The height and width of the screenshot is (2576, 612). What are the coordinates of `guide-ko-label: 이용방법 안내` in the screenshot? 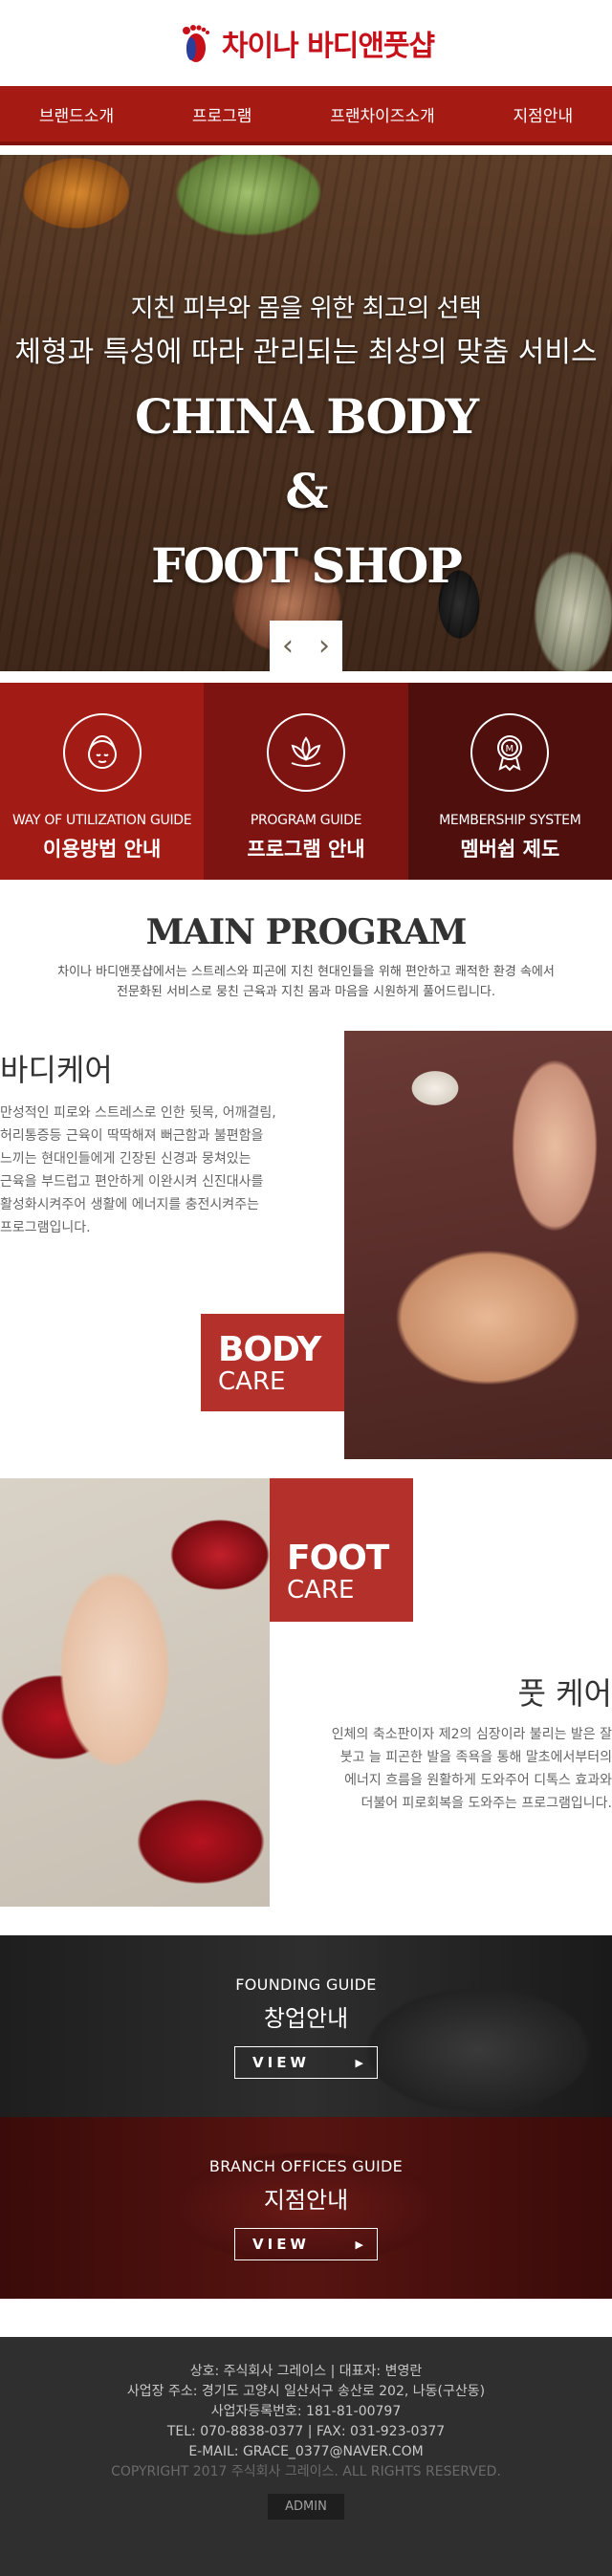 It's located at (102, 848).